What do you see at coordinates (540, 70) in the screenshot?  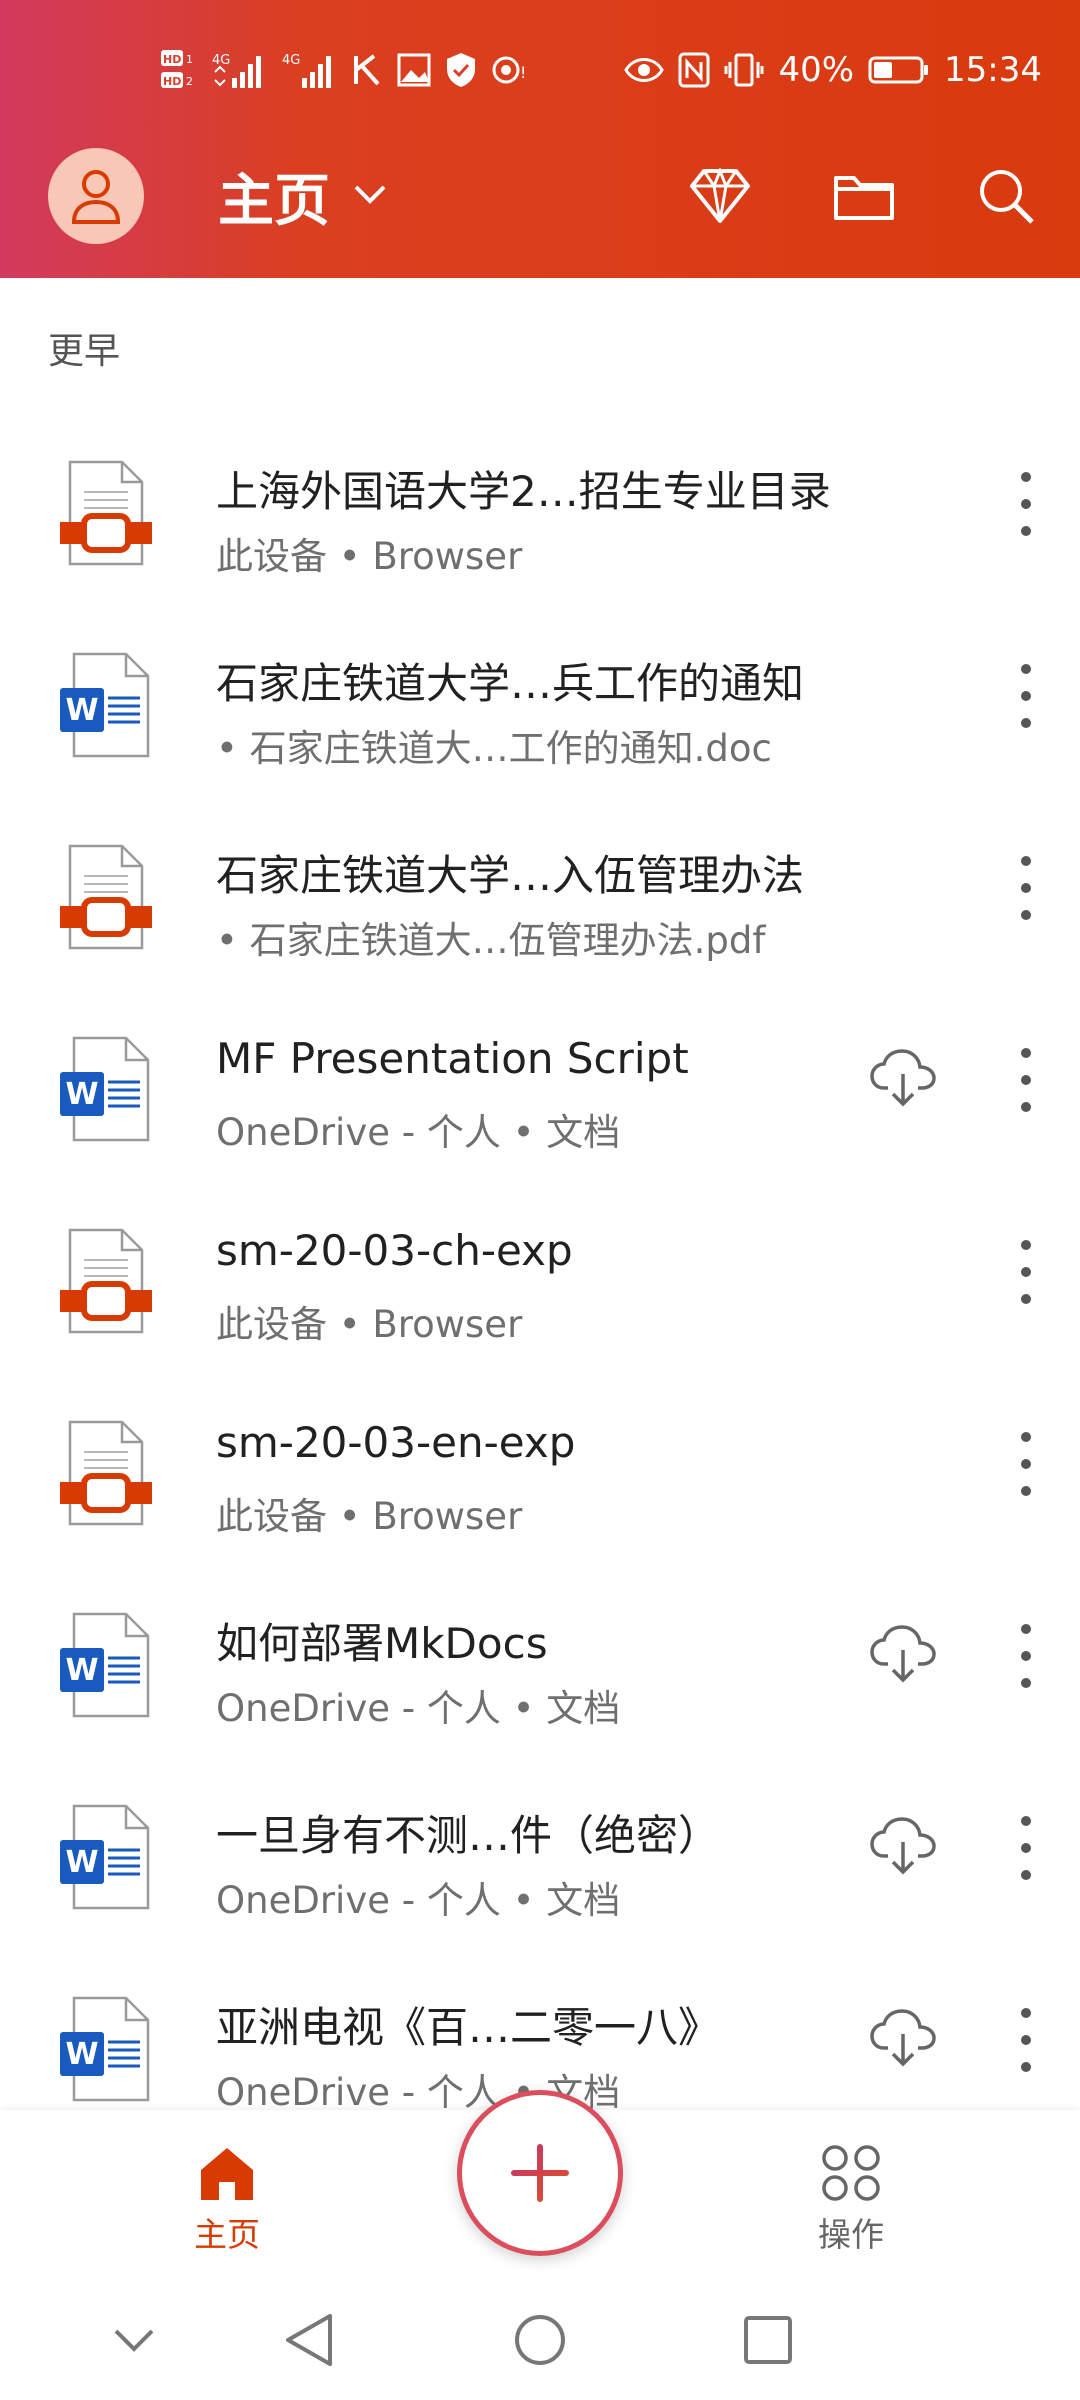 I see `status-bar: HD 1 HD 2 4G 4G ! 40% 15:34` at bounding box center [540, 70].